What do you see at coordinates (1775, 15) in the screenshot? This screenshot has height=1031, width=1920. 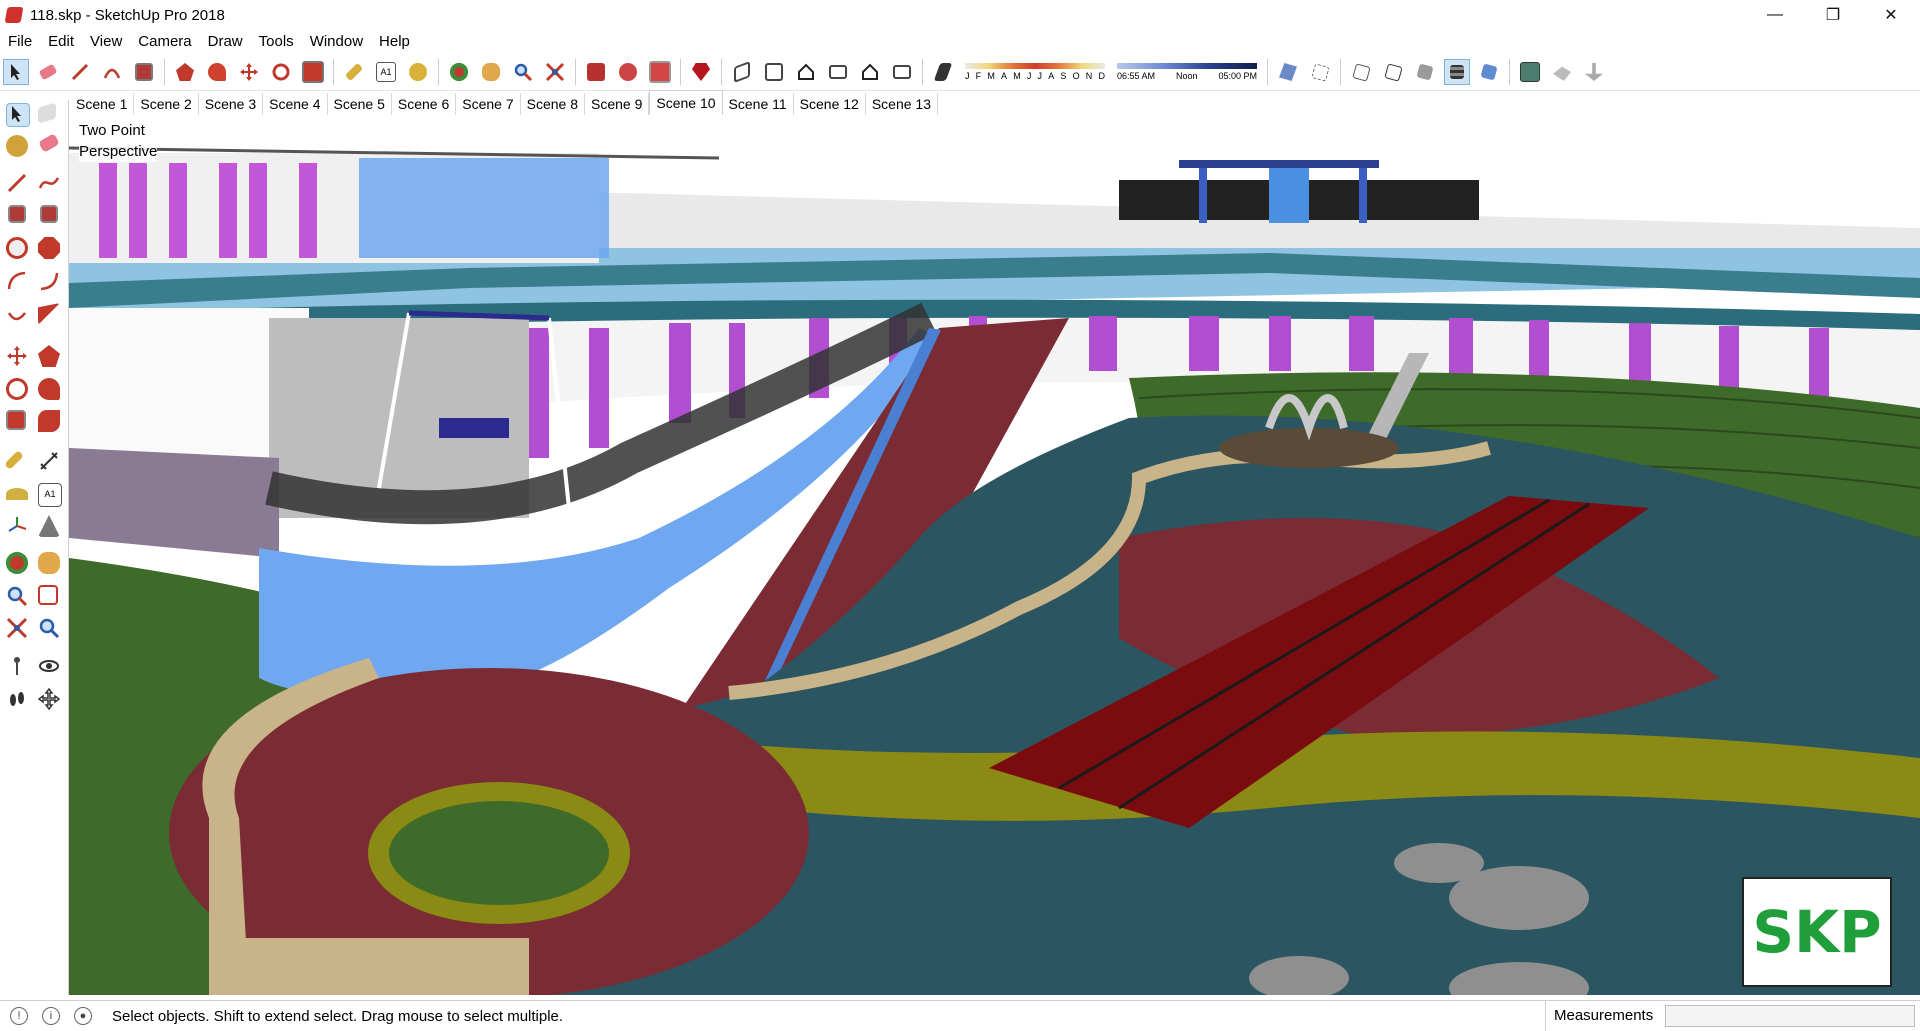 I see `minimize-button: —` at bounding box center [1775, 15].